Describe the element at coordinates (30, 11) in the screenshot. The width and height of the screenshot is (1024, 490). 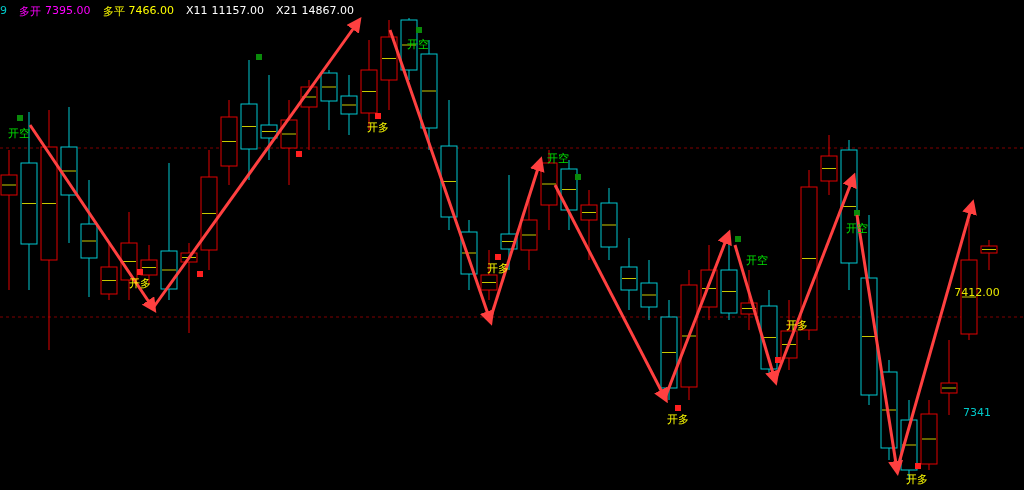
I see `indicator-label: 多开` at that location.